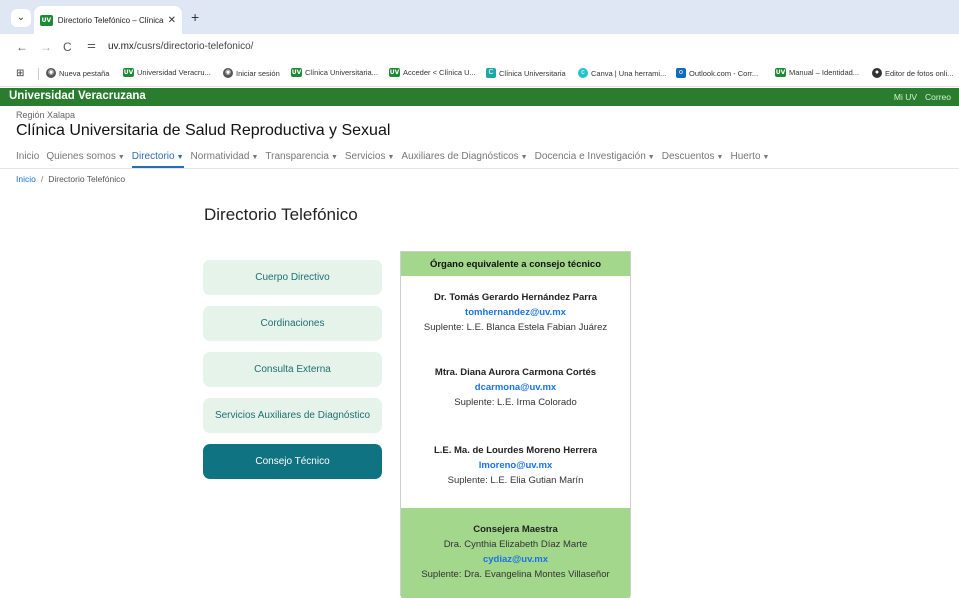  Describe the element at coordinates (693, 159) in the screenshot. I see `nav-item-descuentos: Descuentos ▼` at that location.